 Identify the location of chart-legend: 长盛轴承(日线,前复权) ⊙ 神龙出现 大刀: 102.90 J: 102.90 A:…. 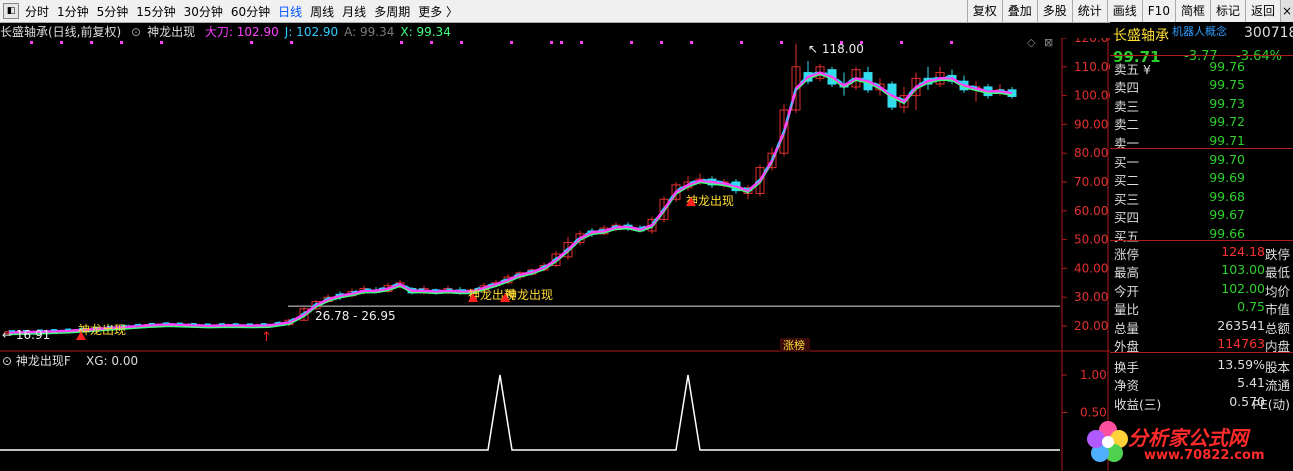
(231, 31).